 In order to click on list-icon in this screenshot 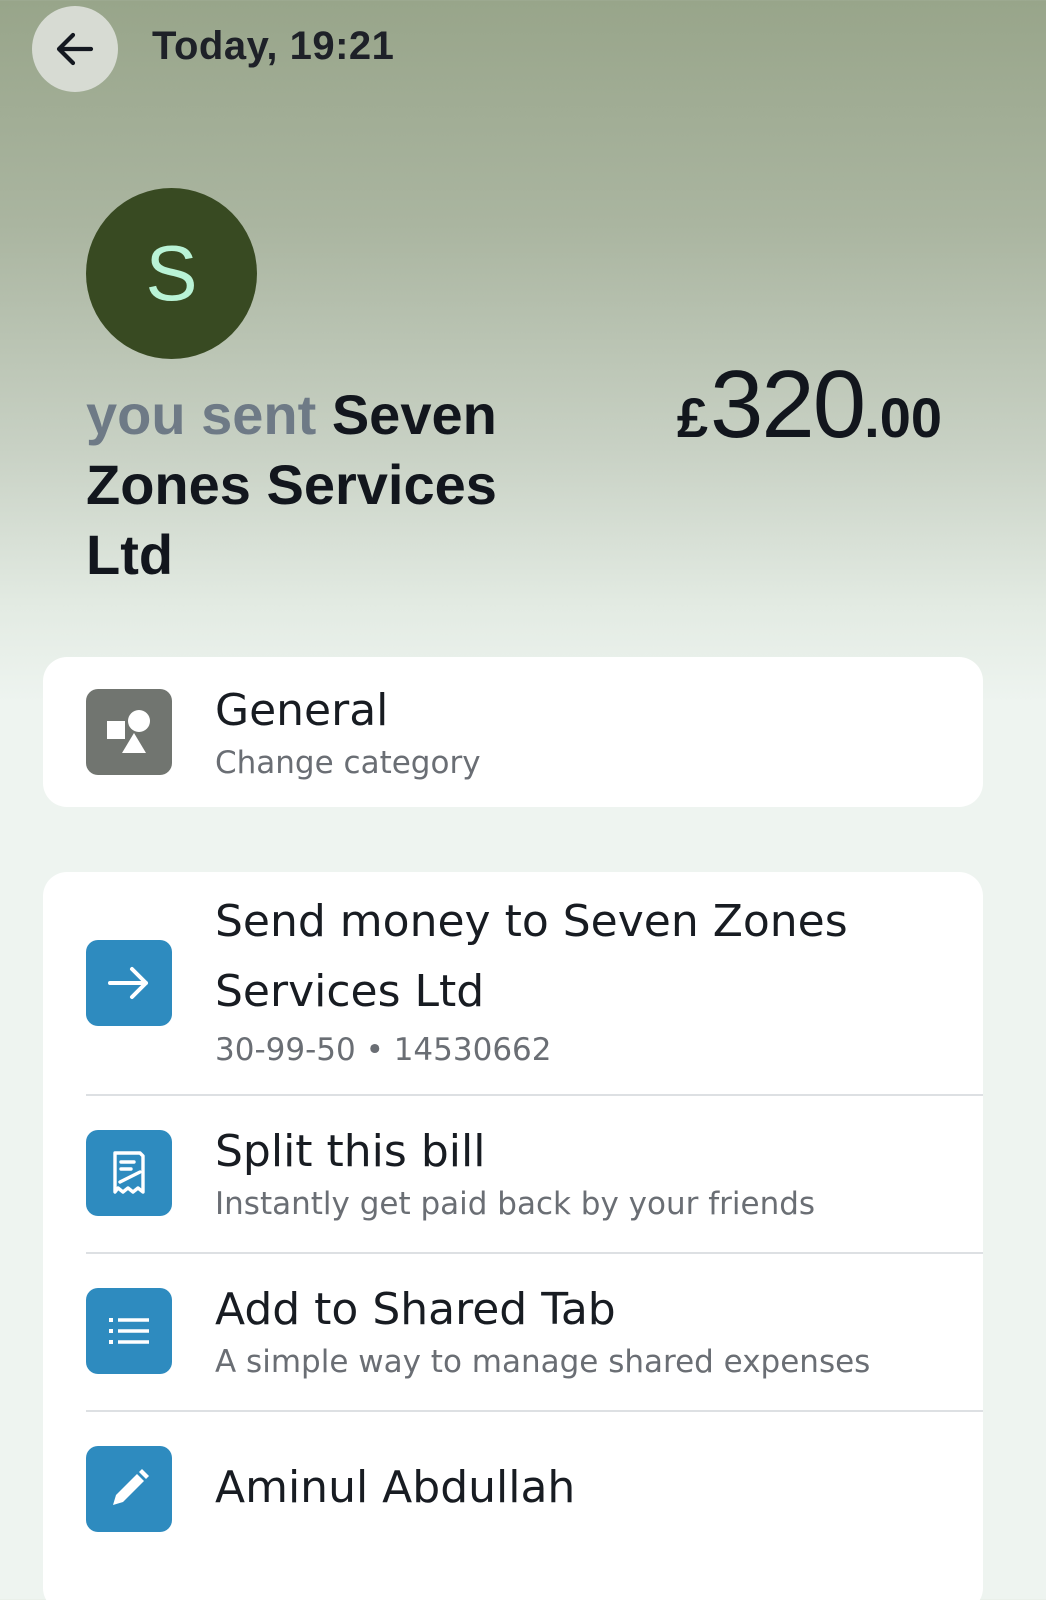, I will do `click(129, 1331)`.